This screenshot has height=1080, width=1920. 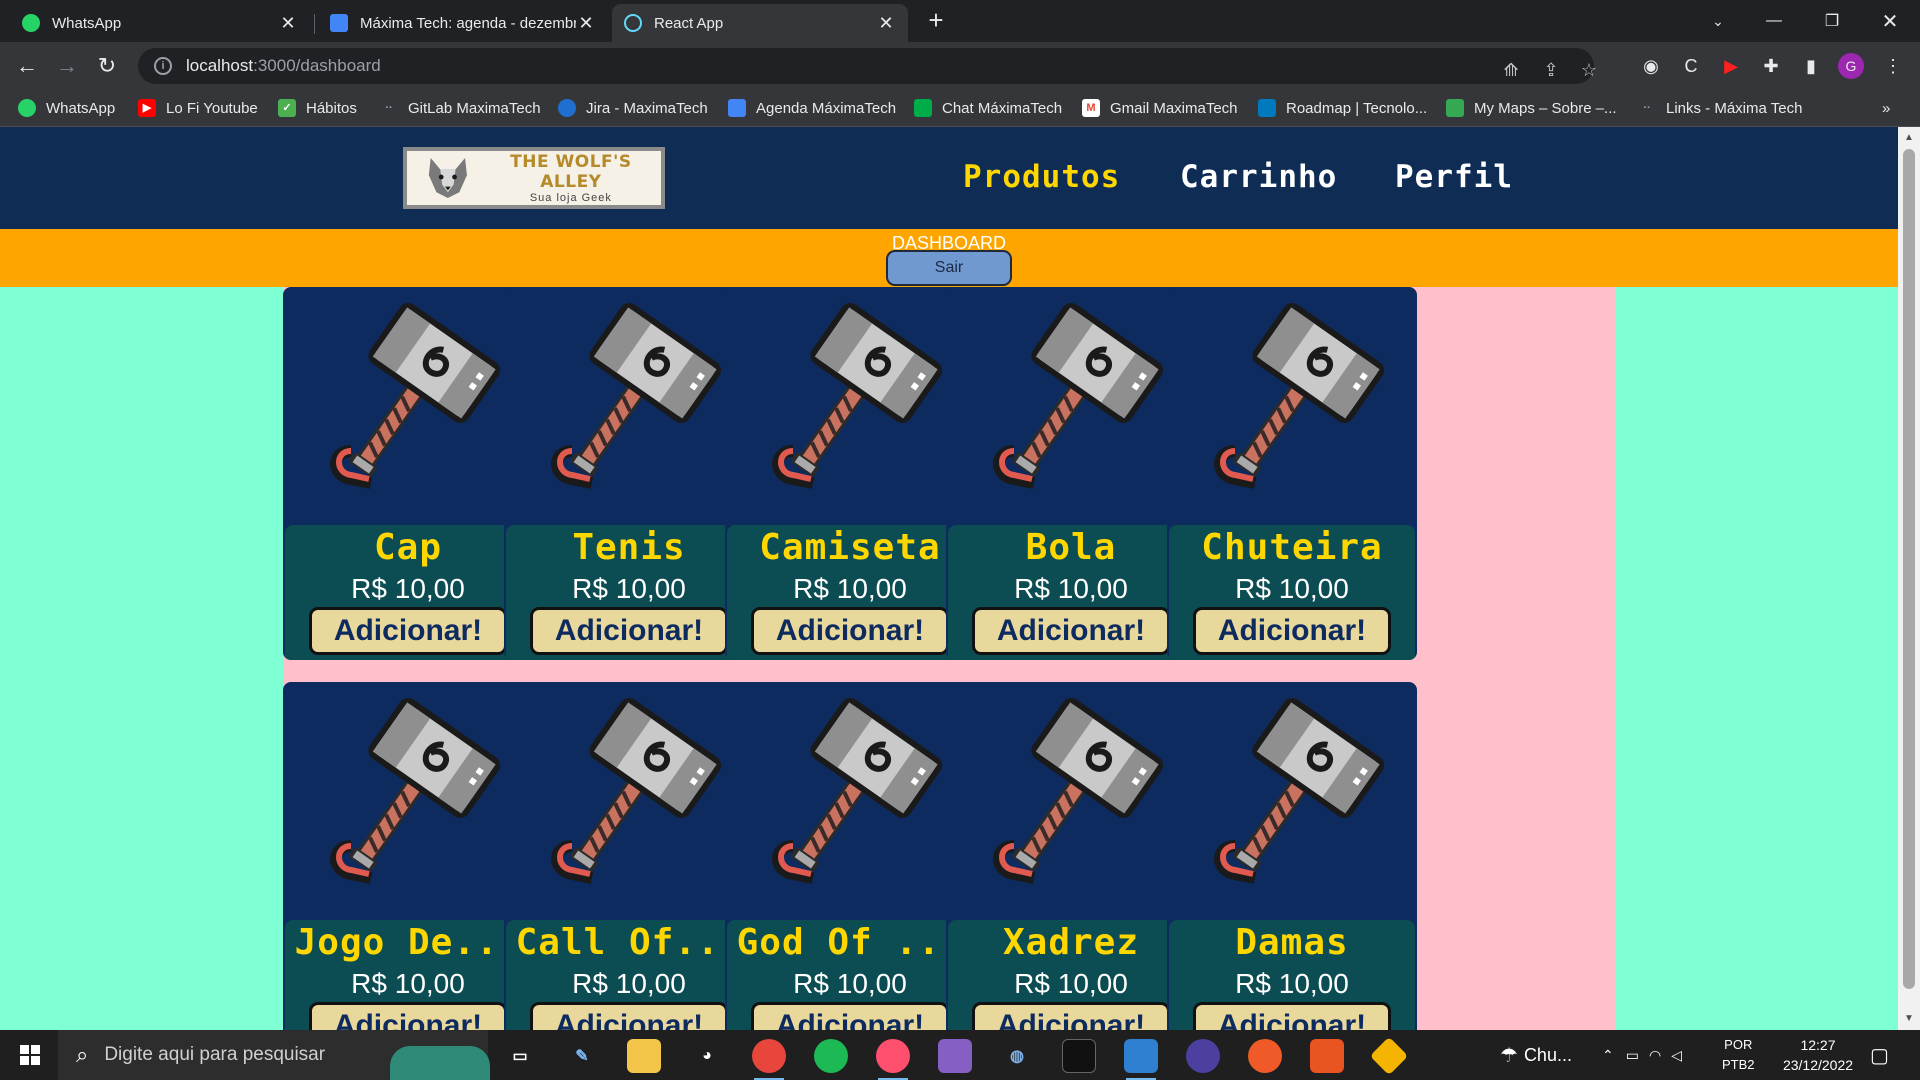 I want to click on profile-avatar: G, so click(x=1851, y=66).